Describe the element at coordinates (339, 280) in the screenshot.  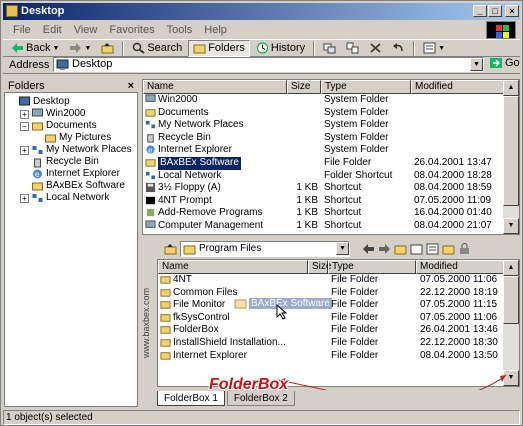
I see `list-item: 4NT File Folder 07.05.2000 11:06` at that location.